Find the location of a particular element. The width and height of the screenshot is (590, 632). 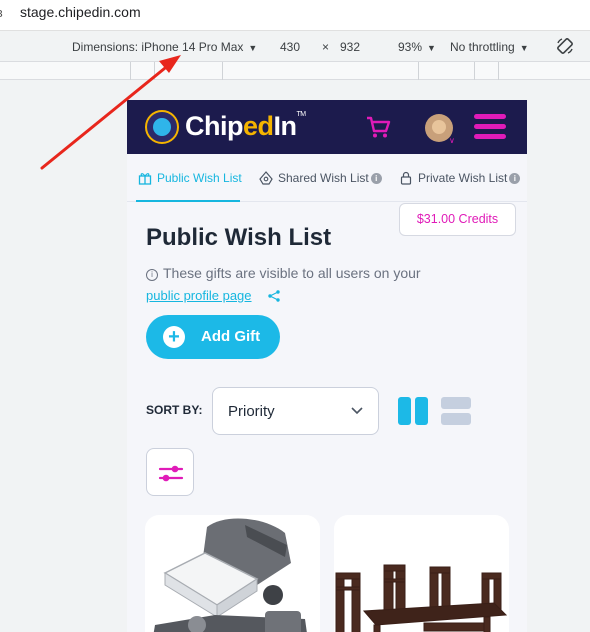

dining-set-product-image is located at coordinates (421, 598).